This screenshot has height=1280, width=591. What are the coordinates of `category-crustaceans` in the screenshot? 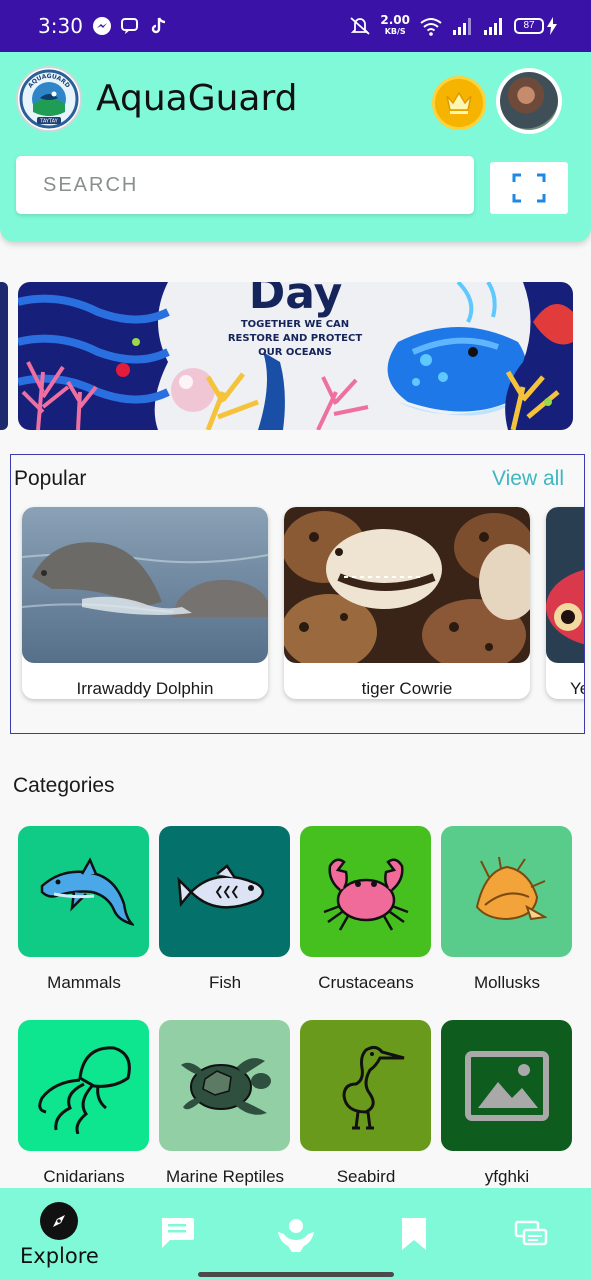 It's located at (365, 891).